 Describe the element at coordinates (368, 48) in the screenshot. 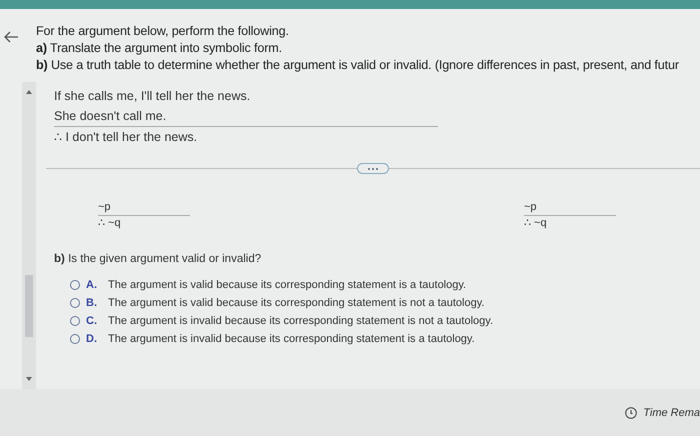

I see `instruction-step: a) Translate the argument into symbolic form.` at that location.